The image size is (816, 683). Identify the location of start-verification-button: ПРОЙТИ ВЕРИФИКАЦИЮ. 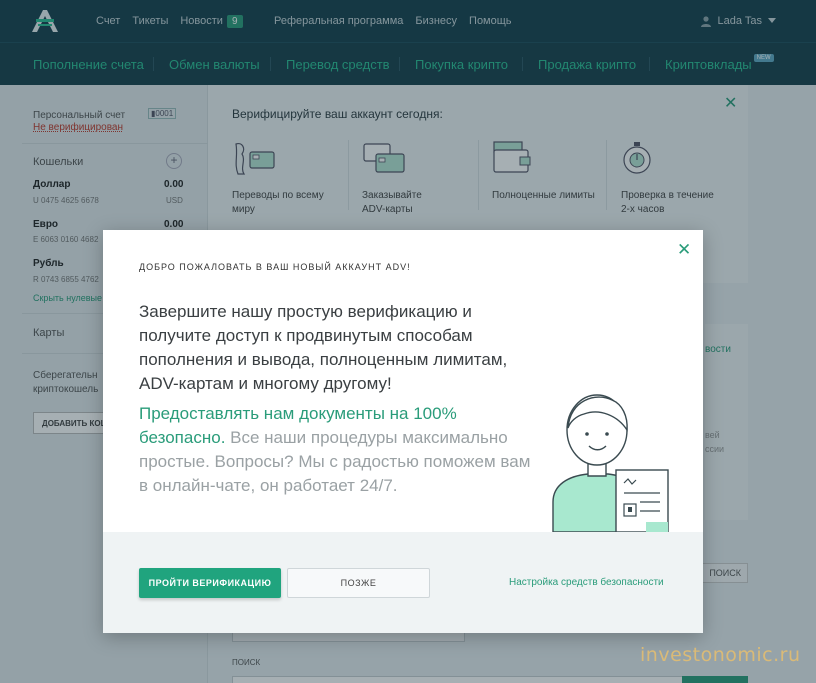
(210, 583).